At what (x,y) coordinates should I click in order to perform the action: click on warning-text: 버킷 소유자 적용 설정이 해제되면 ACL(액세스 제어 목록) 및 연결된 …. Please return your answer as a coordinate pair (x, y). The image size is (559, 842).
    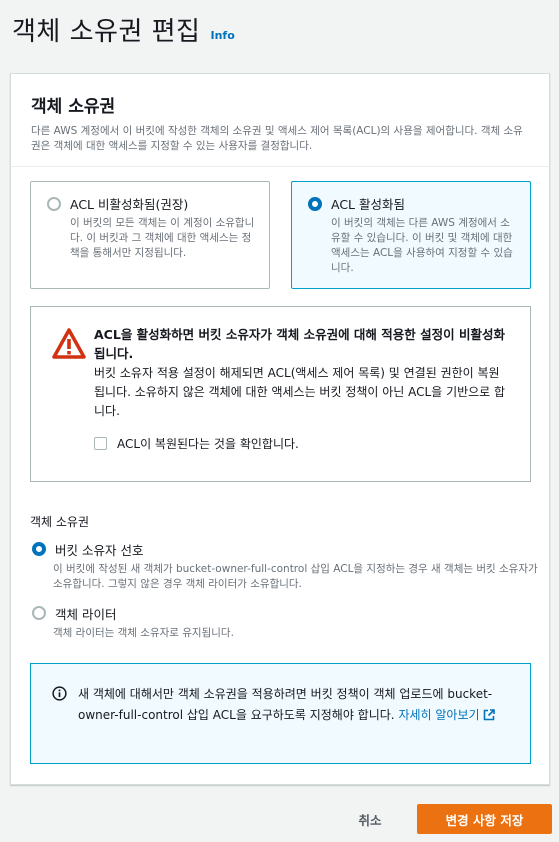
    Looking at the image, I should click on (300, 392).